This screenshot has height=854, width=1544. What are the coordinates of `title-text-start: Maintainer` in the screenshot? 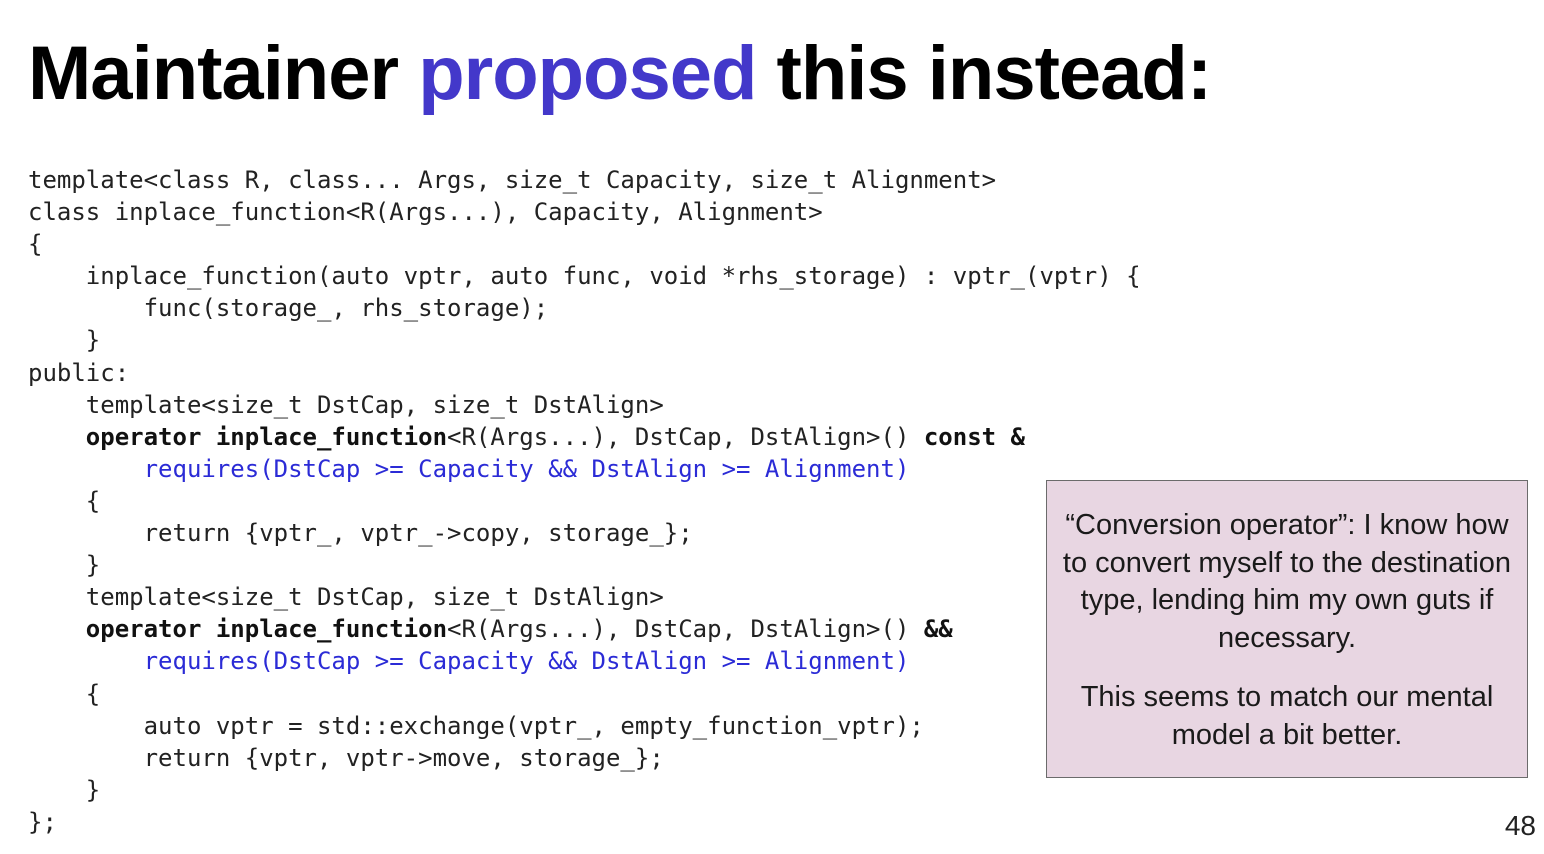 It's located at (223, 73).